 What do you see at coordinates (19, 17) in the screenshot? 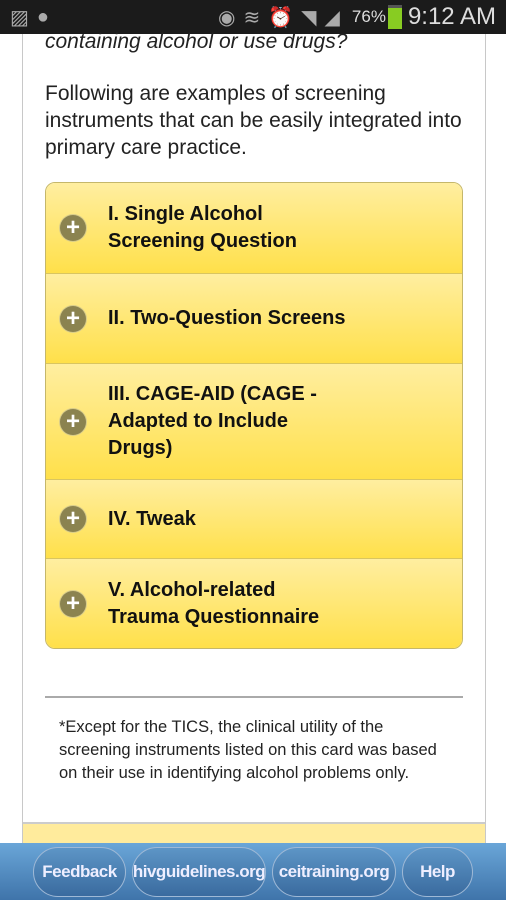
I see `image-icon: ▨` at bounding box center [19, 17].